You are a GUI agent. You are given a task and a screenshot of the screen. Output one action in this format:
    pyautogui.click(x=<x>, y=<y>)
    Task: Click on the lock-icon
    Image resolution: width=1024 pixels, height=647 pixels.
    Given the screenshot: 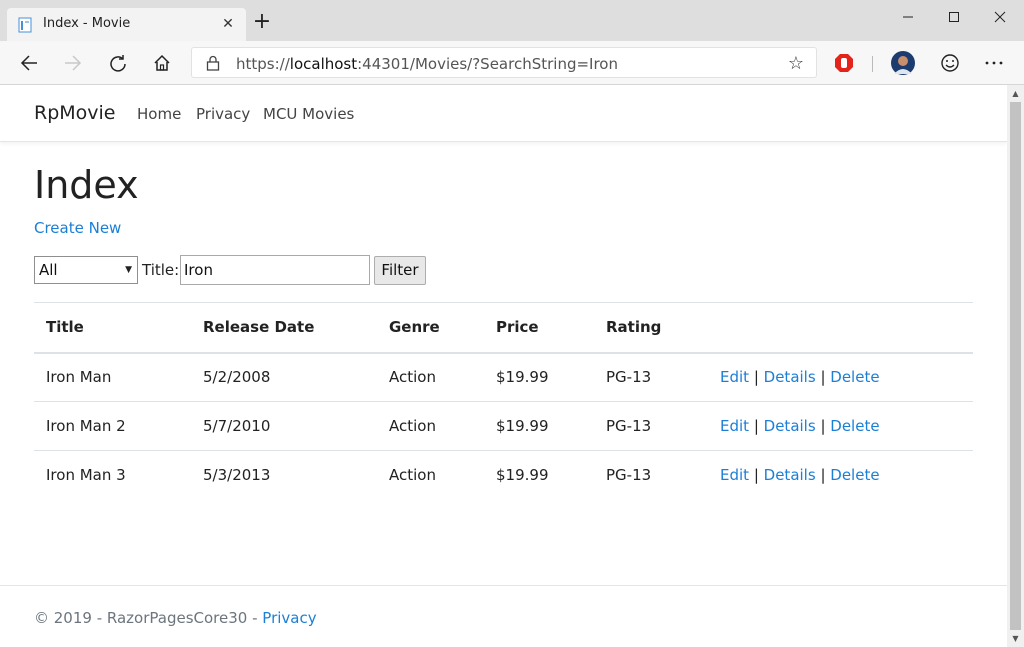 What is the action you would take?
    pyautogui.click(x=213, y=65)
    